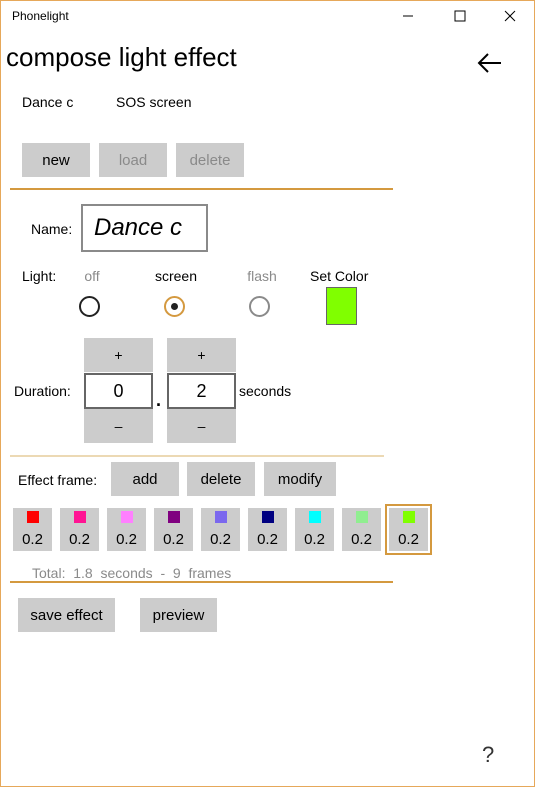 The width and height of the screenshot is (535, 787). Describe the element at coordinates (42, 391) in the screenshot. I see `duration-label: Duration:` at that location.